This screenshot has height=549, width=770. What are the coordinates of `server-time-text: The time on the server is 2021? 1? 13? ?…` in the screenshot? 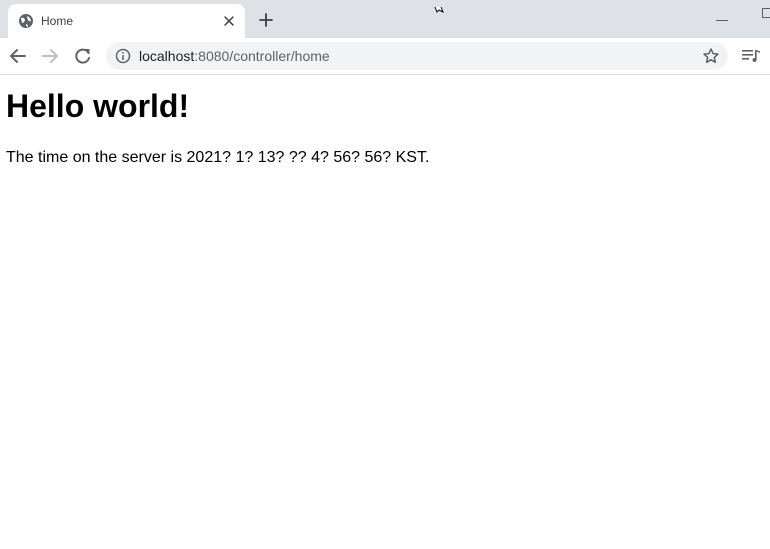 It's located at (218, 157).